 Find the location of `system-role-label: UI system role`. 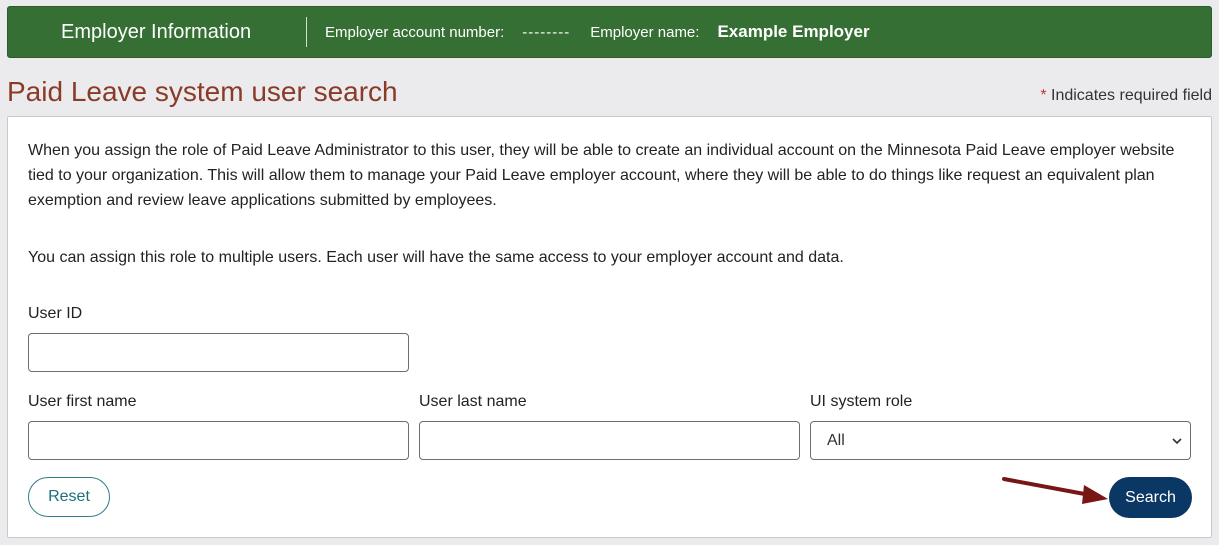

system-role-label: UI system role is located at coordinates (861, 401).